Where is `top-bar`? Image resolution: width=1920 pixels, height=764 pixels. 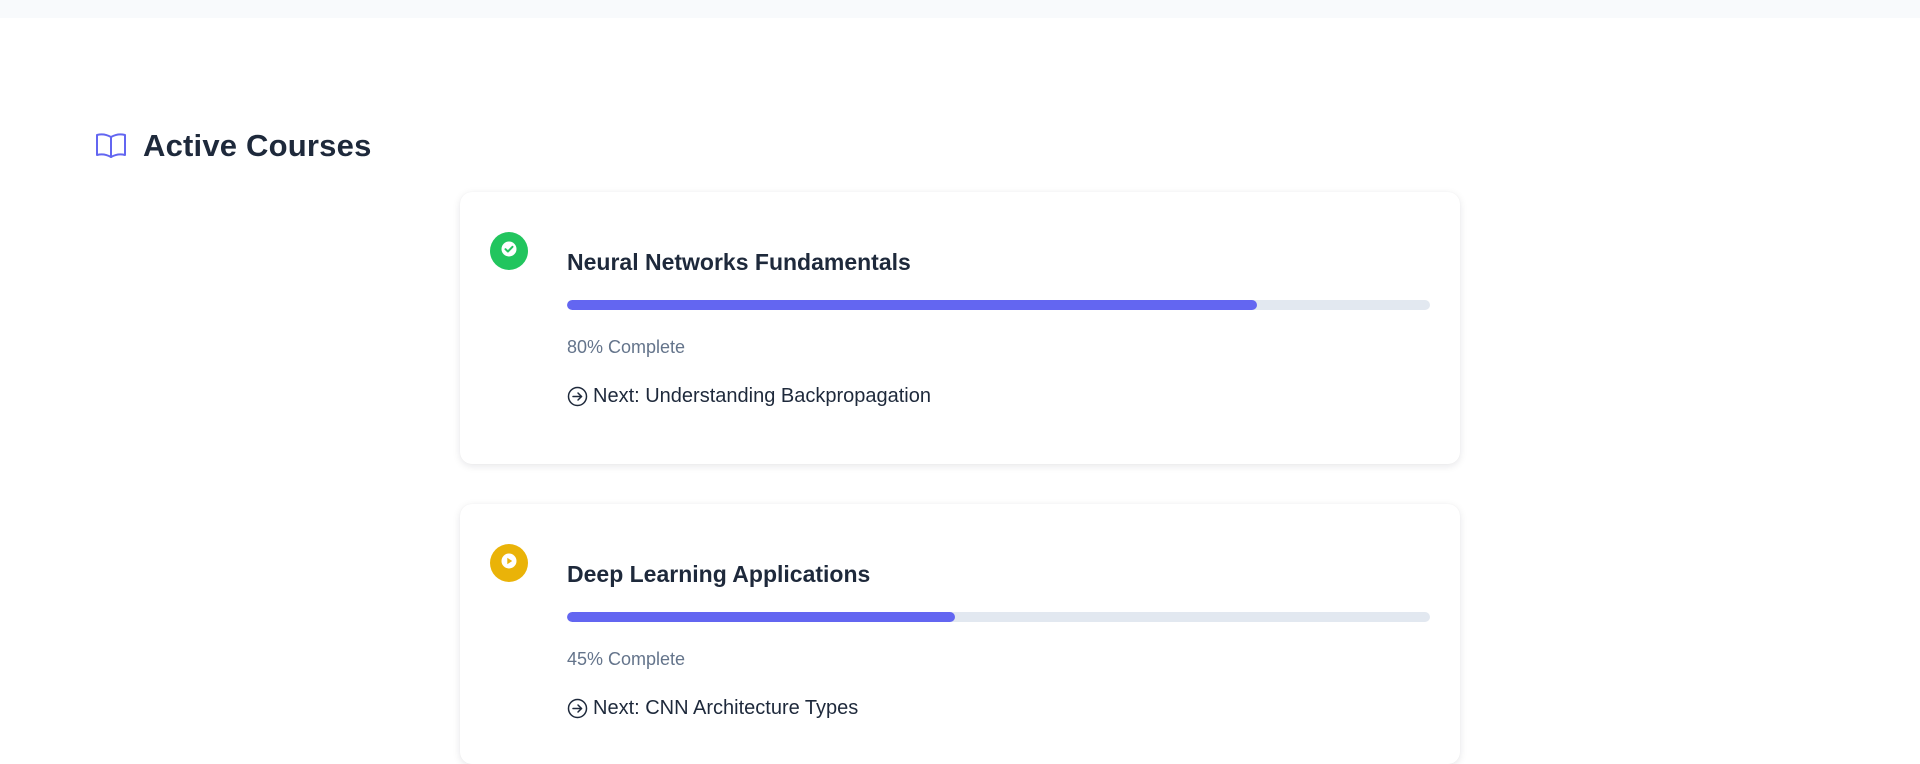 top-bar is located at coordinates (960, 9).